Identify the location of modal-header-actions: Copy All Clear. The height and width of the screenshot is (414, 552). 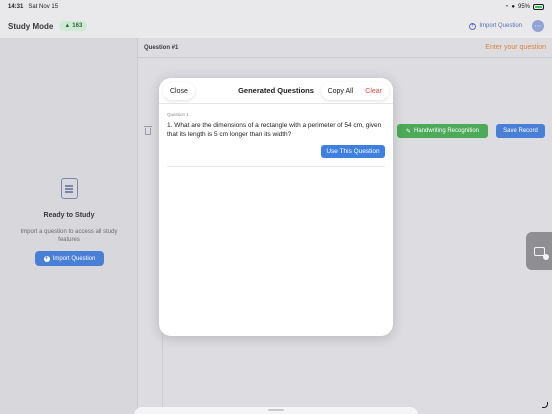
(354, 91).